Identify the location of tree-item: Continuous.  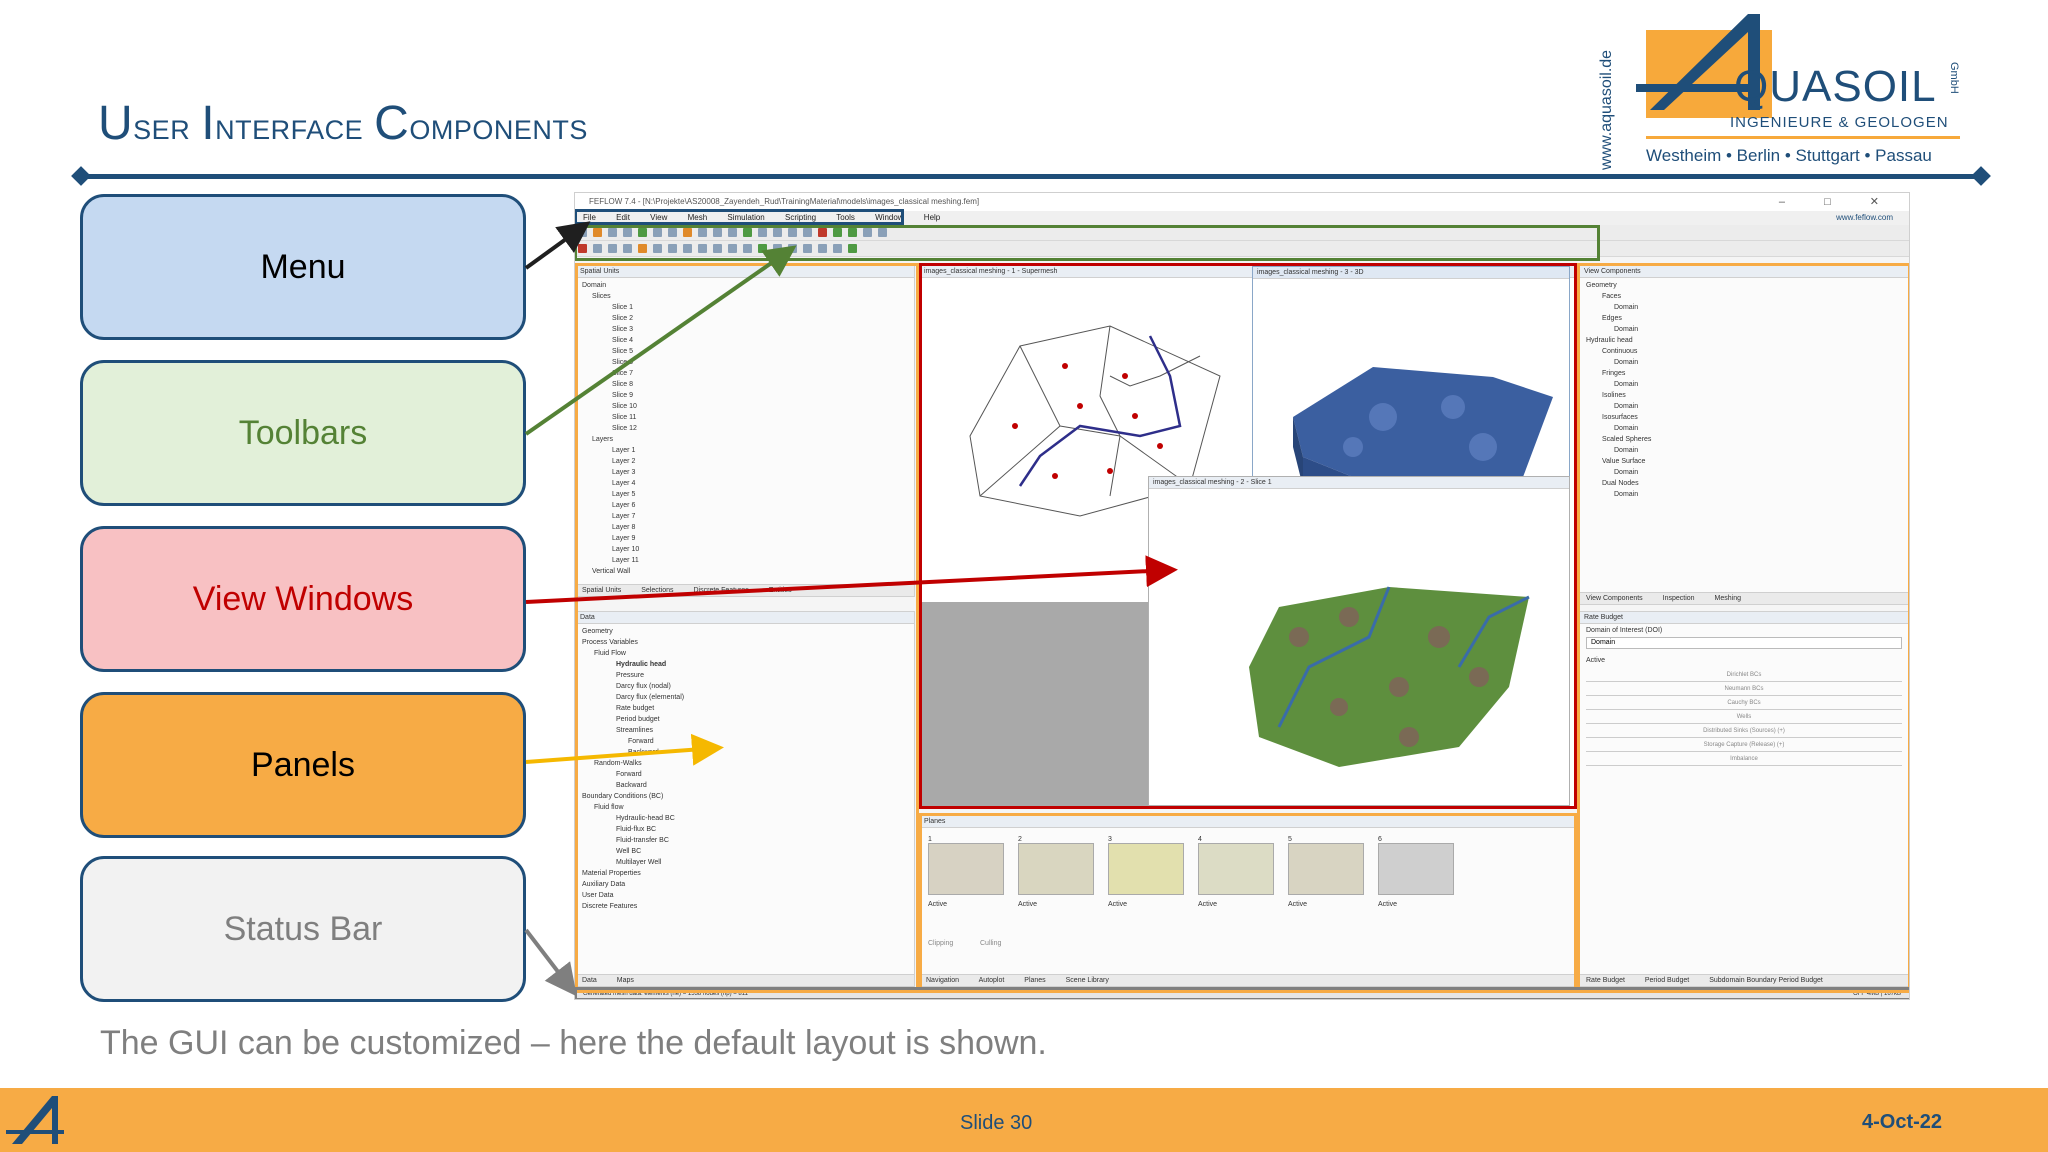
(1744, 351).